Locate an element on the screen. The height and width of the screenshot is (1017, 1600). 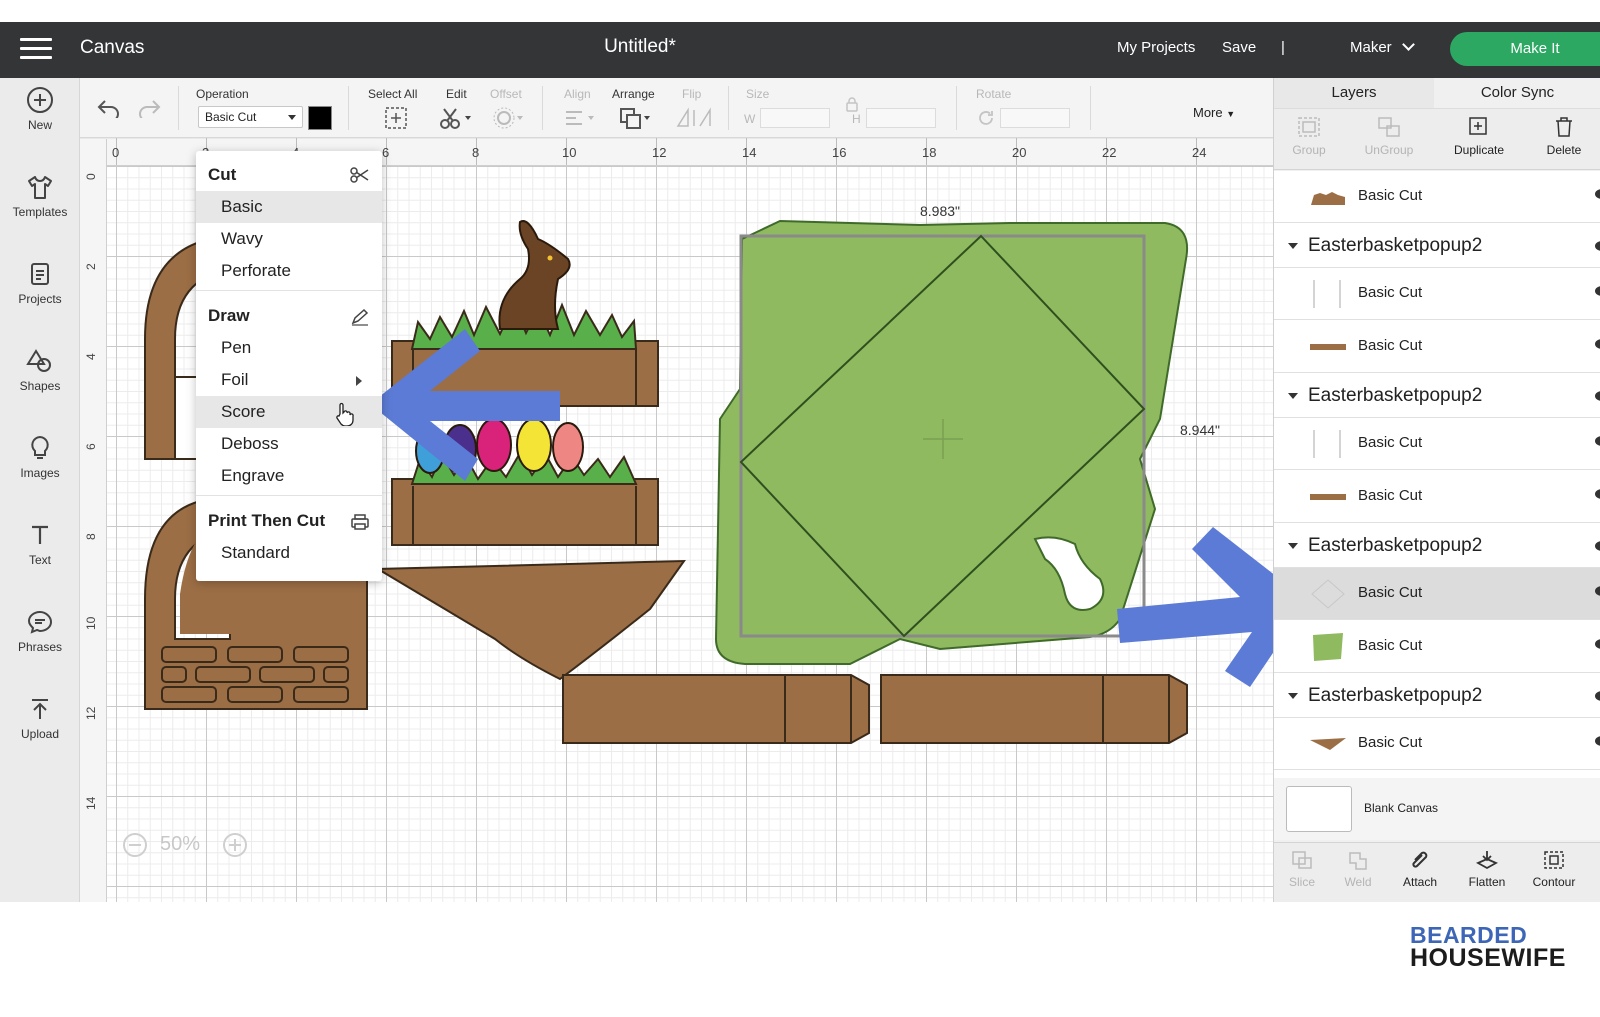
sidebar-item-templates: Templates is located at coordinates (40, 205).